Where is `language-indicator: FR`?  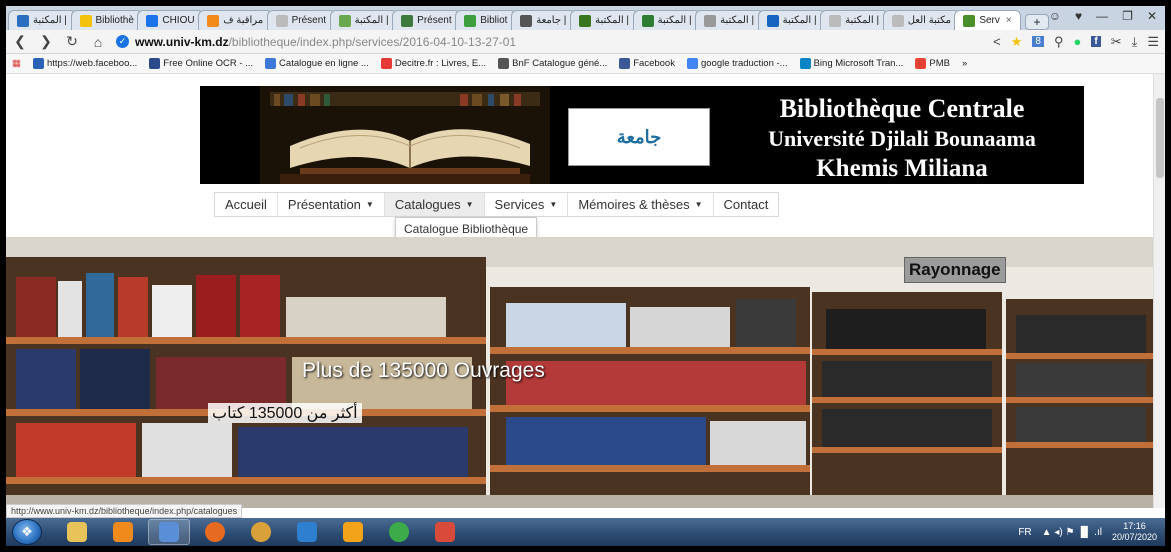
language-indicator: FR is located at coordinates (1024, 532).